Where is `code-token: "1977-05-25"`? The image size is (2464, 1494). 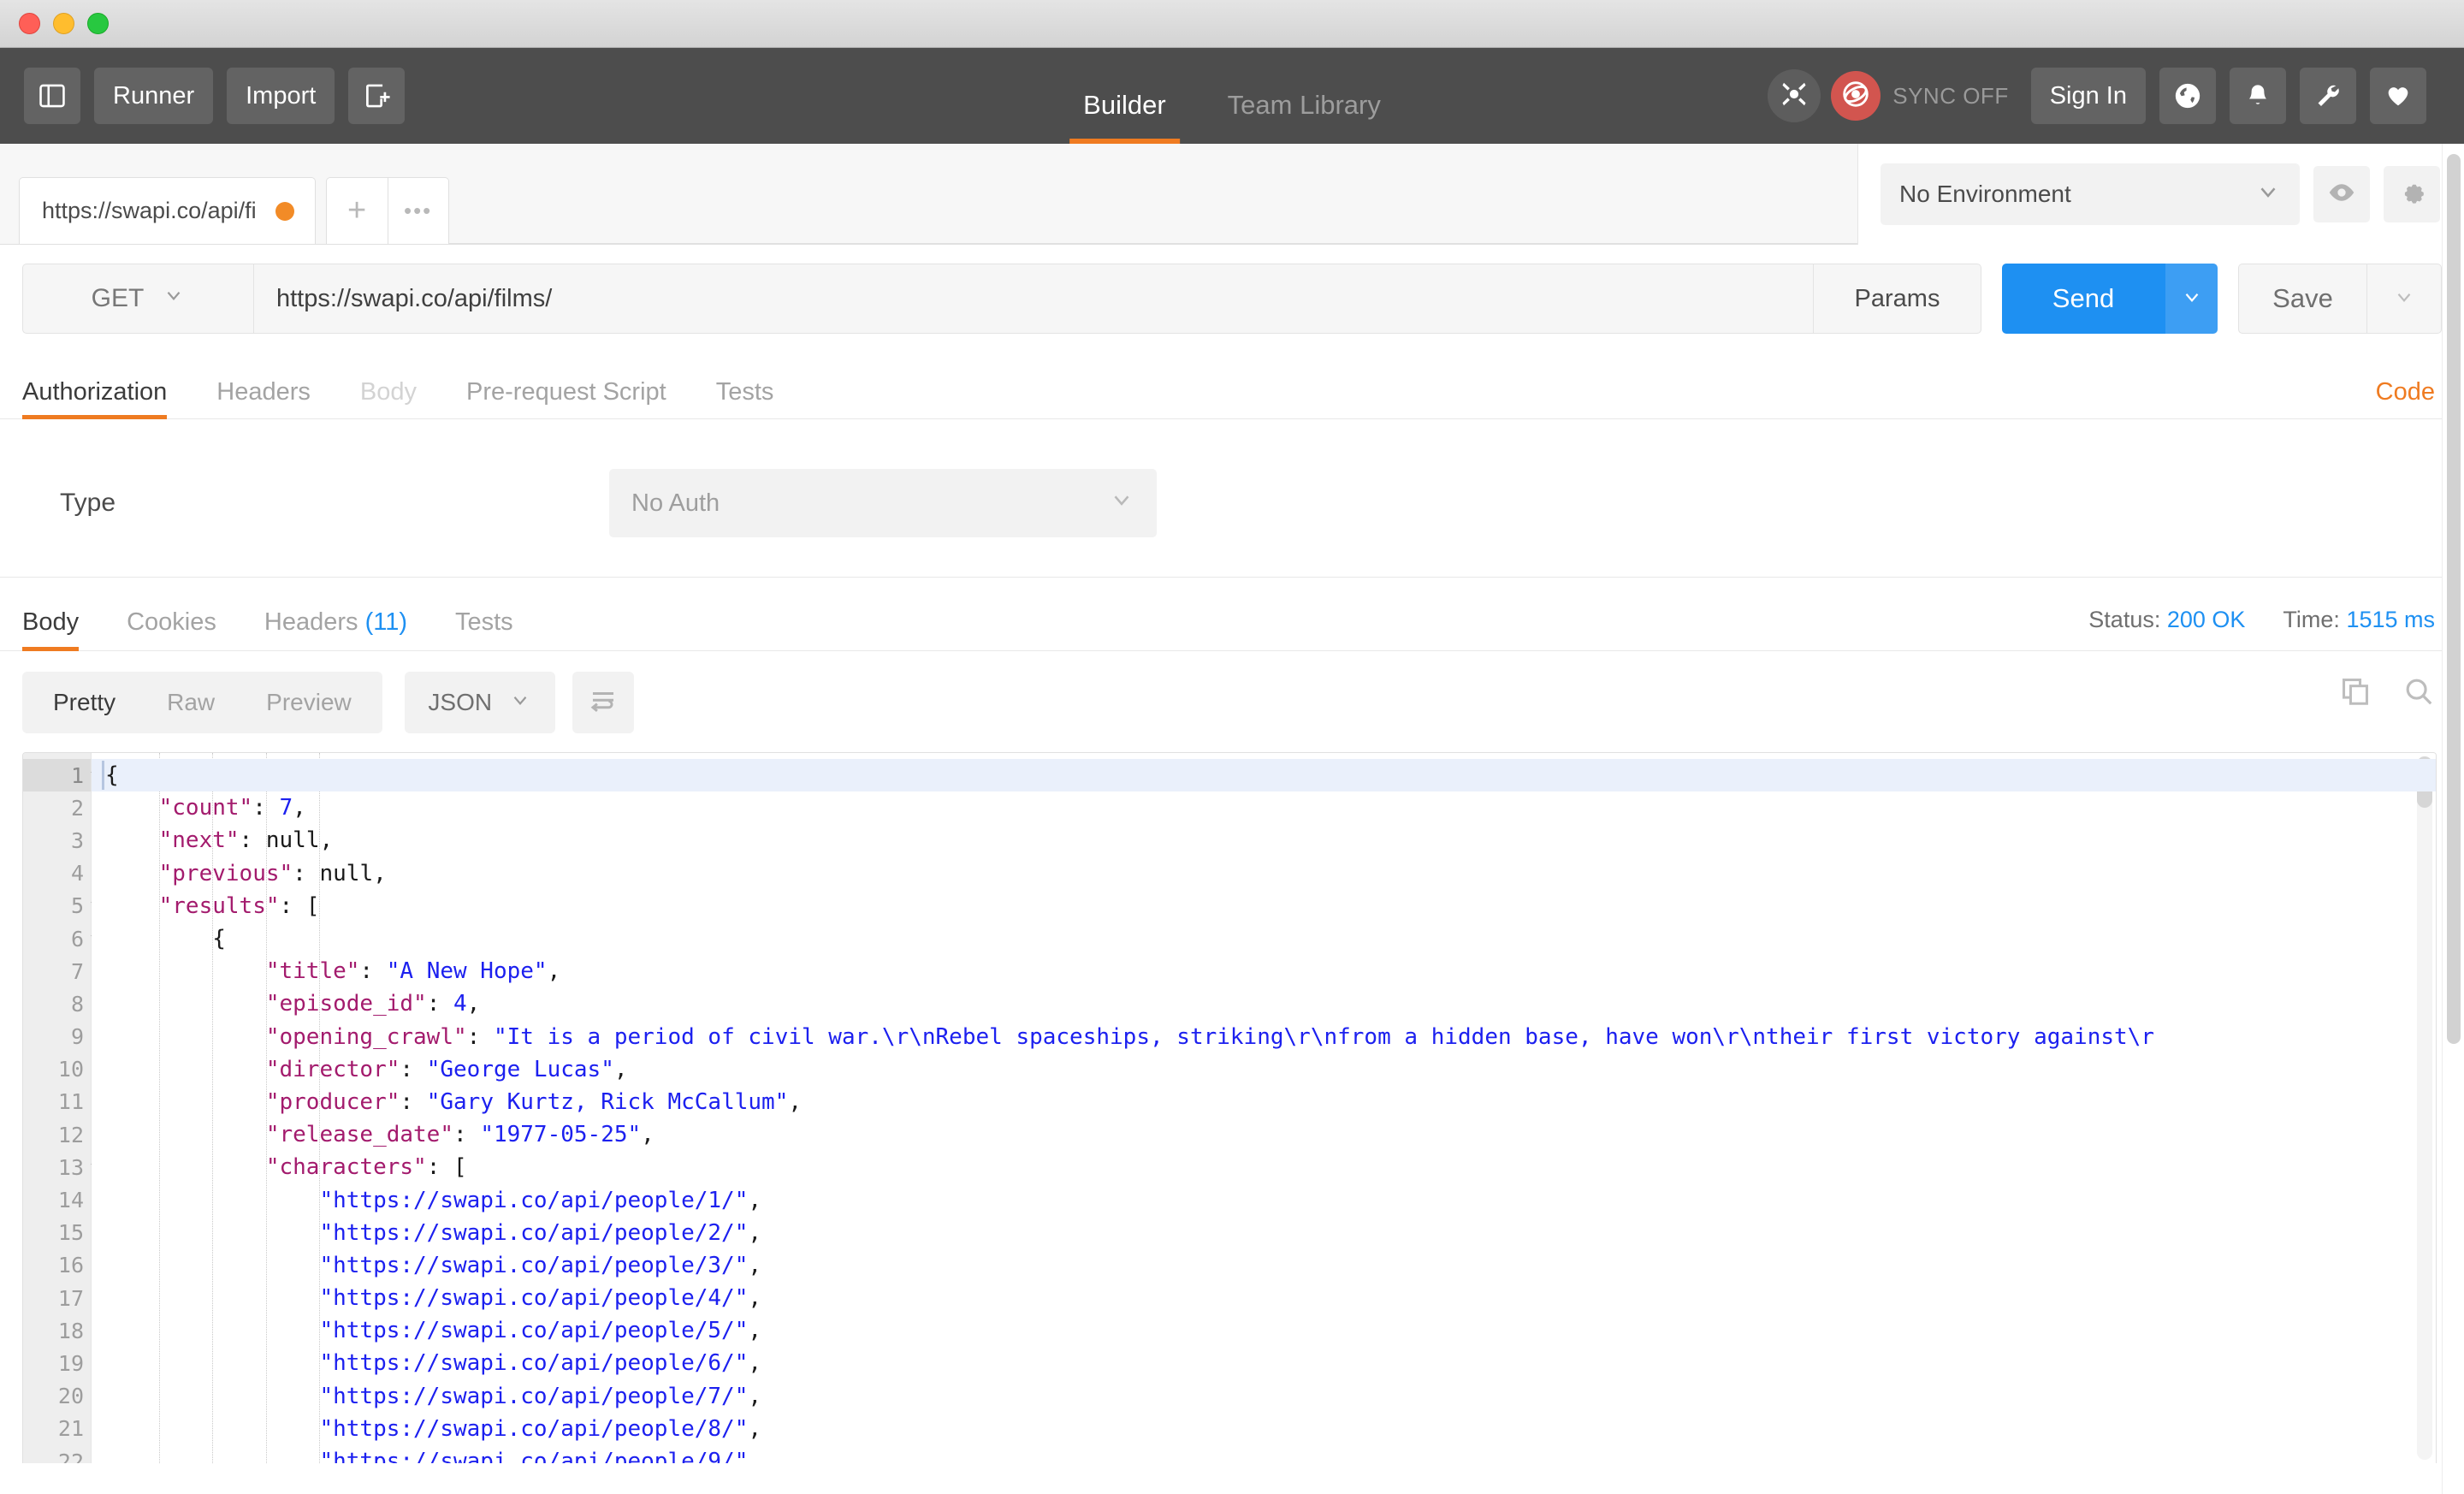
code-token: "1977-05-25" is located at coordinates (561, 1135).